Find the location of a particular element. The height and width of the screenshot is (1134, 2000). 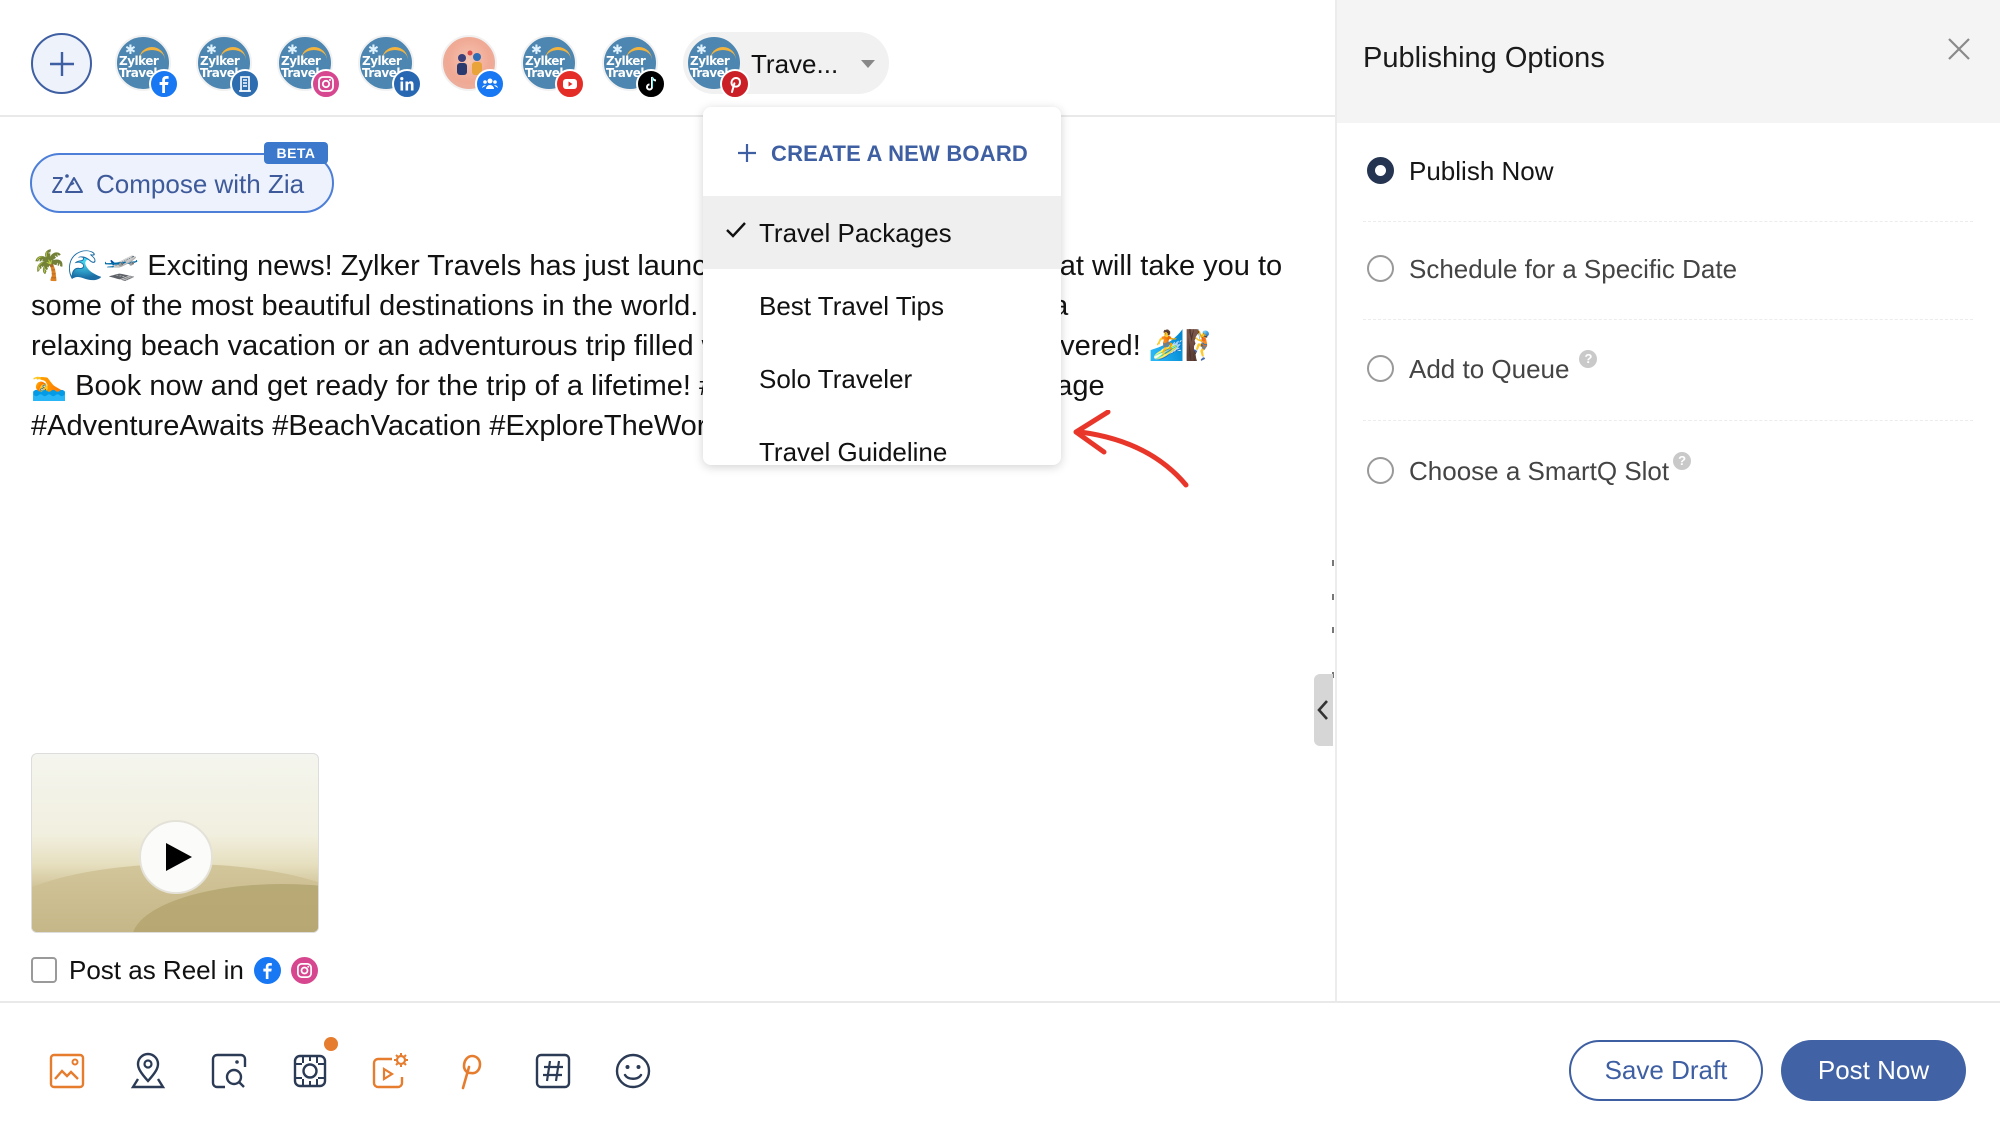

option-label: Choose a SmartQ Slot? is located at coordinates (1550, 469).